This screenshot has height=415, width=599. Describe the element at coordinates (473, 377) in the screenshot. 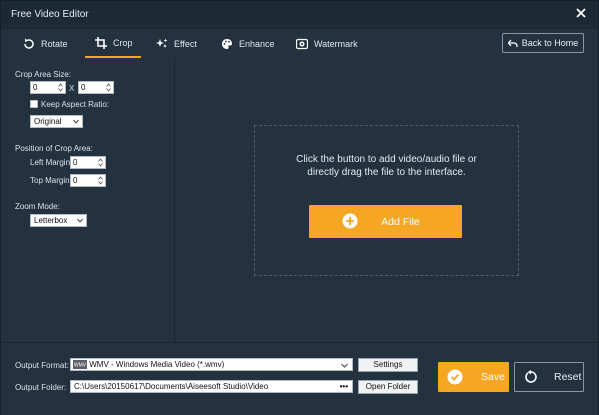

I see `save-button: Save` at that location.